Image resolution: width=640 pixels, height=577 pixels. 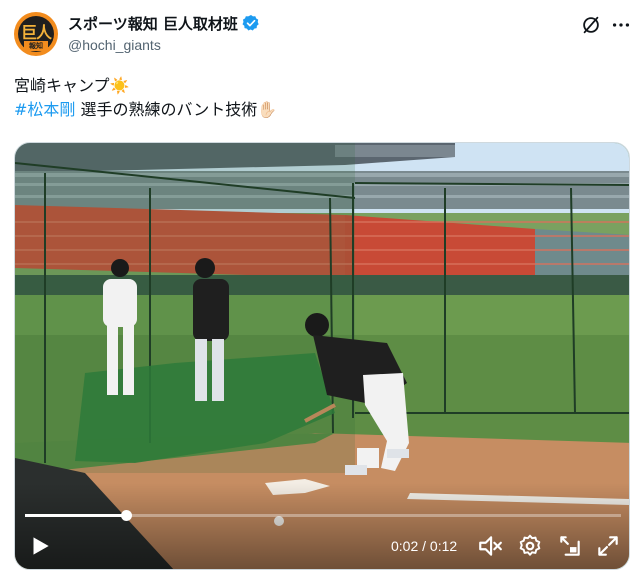 I want to click on play-icon, so click(x=40, y=546).